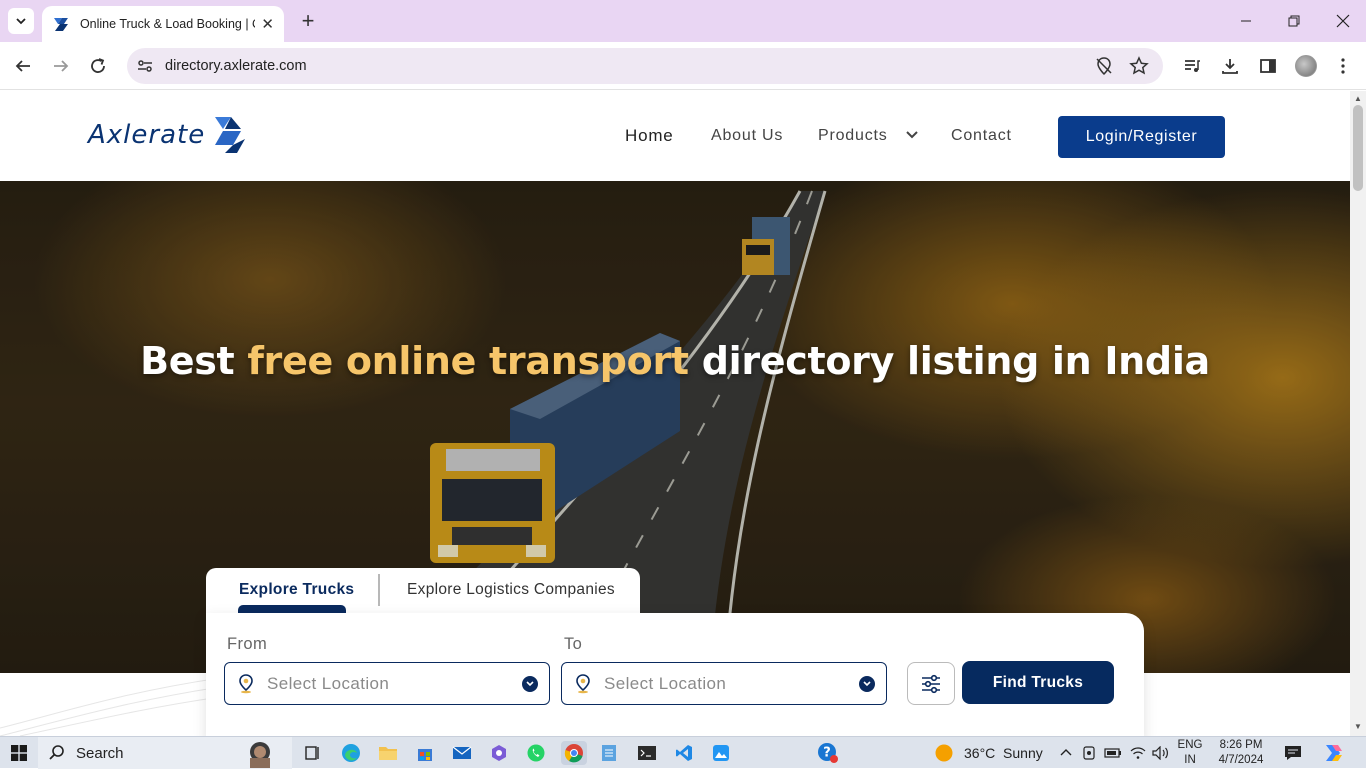 The height and width of the screenshot is (769, 1366). What do you see at coordinates (574, 753) in the screenshot?
I see `chrome-taskbar-icon` at bounding box center [574, 753].